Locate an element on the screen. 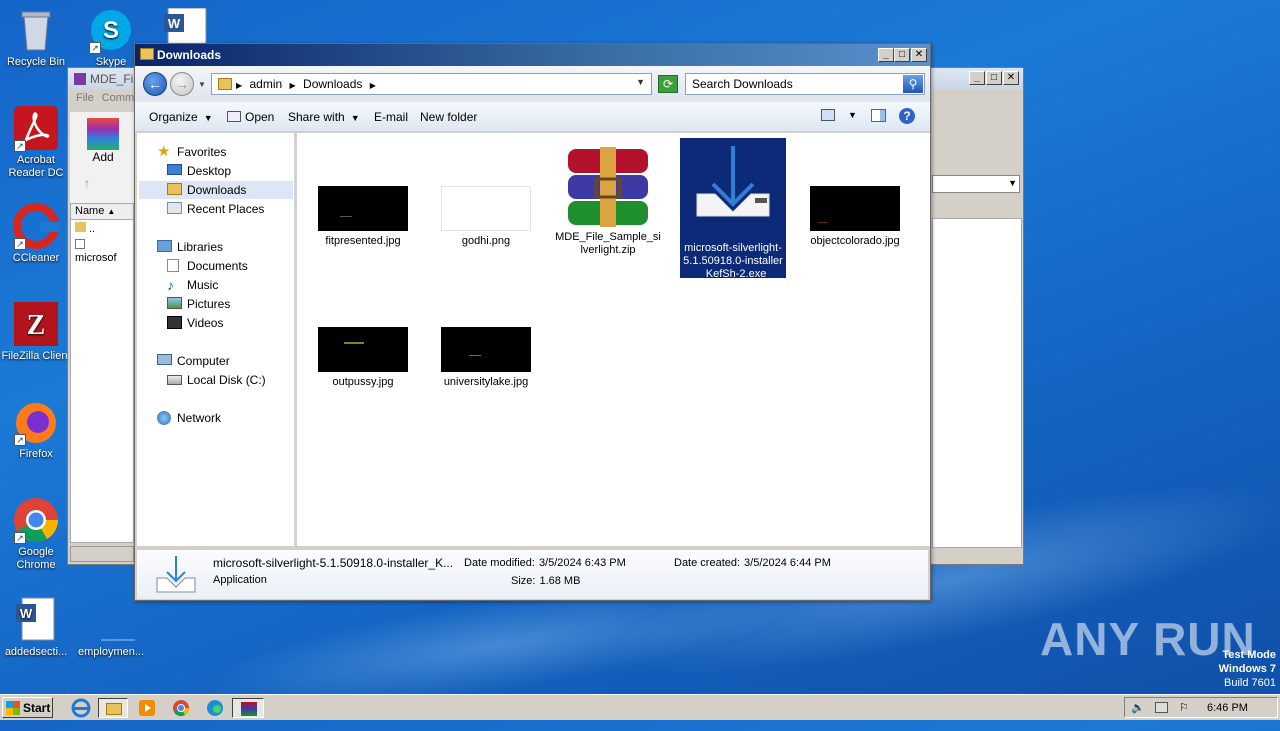 The image size is (1280, 731). chrome-icon: ↗ is located at coordinates (36, 520).